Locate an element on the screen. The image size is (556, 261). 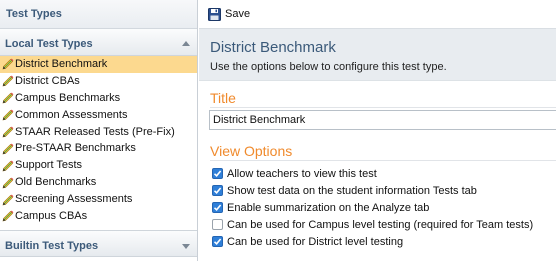
collapse-caret-icon is located at coordinates (186, 43).